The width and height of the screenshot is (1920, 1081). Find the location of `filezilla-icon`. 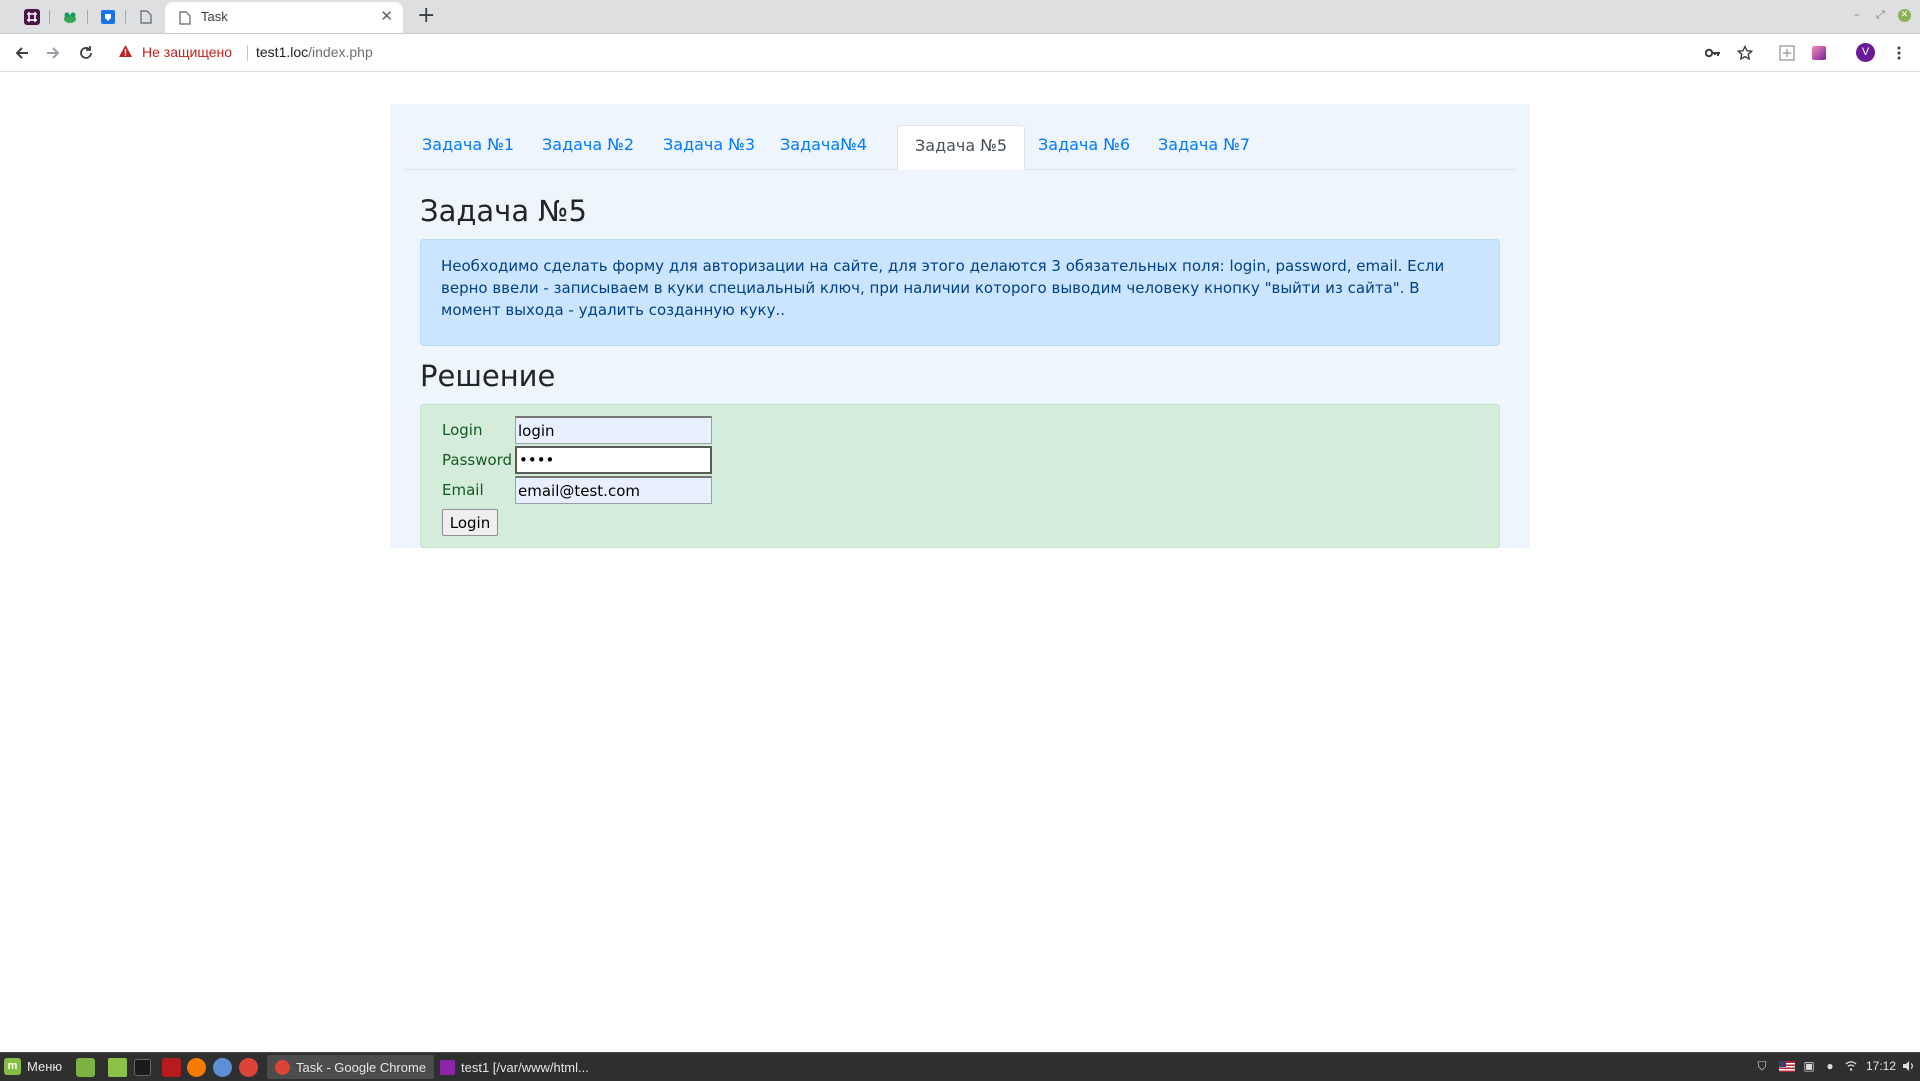

filezilla-icon is located at coordinates (171, 1067).